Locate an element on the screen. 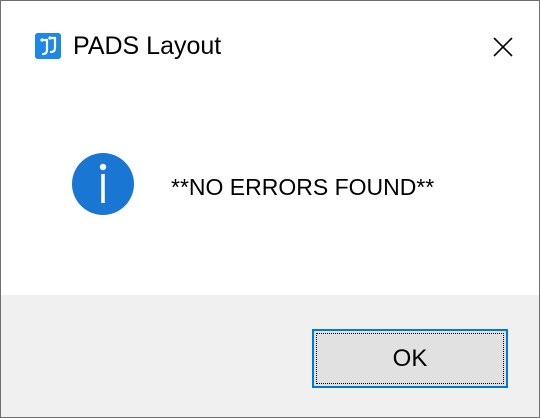  ok-button: OK is located at coordinates (410, 358).